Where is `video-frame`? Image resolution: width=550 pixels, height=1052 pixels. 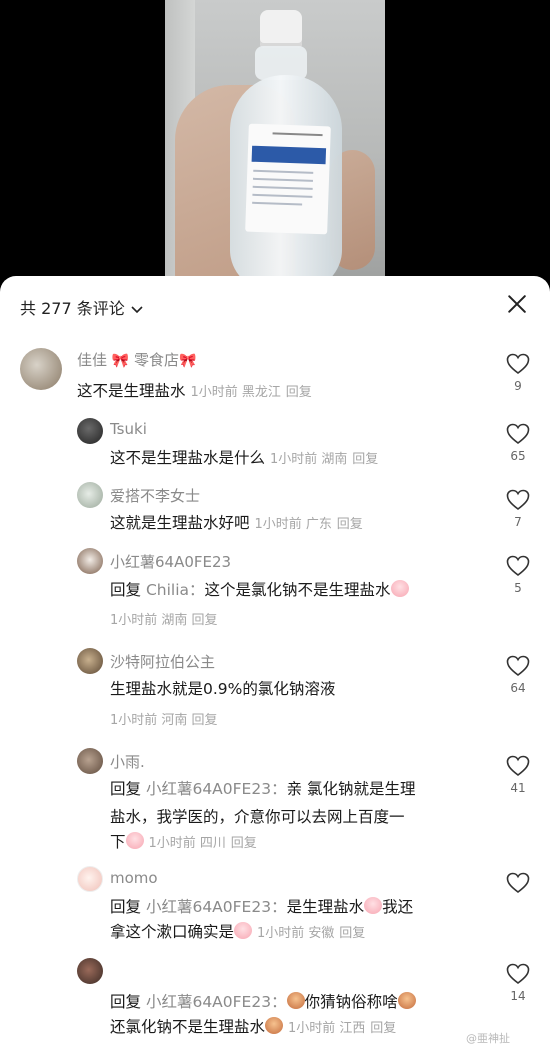 video-frame is located at coordinates (275, 142).